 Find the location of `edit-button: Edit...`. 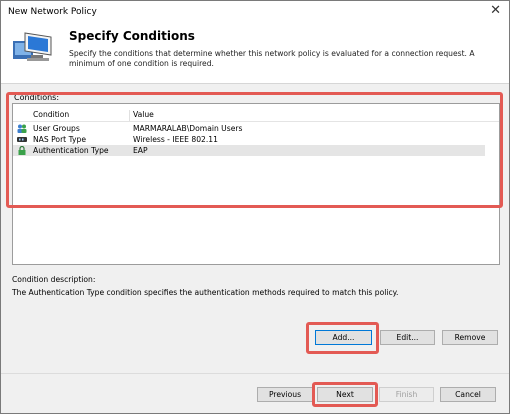

edit-button: Edit... is located at coordinates (407, 337).